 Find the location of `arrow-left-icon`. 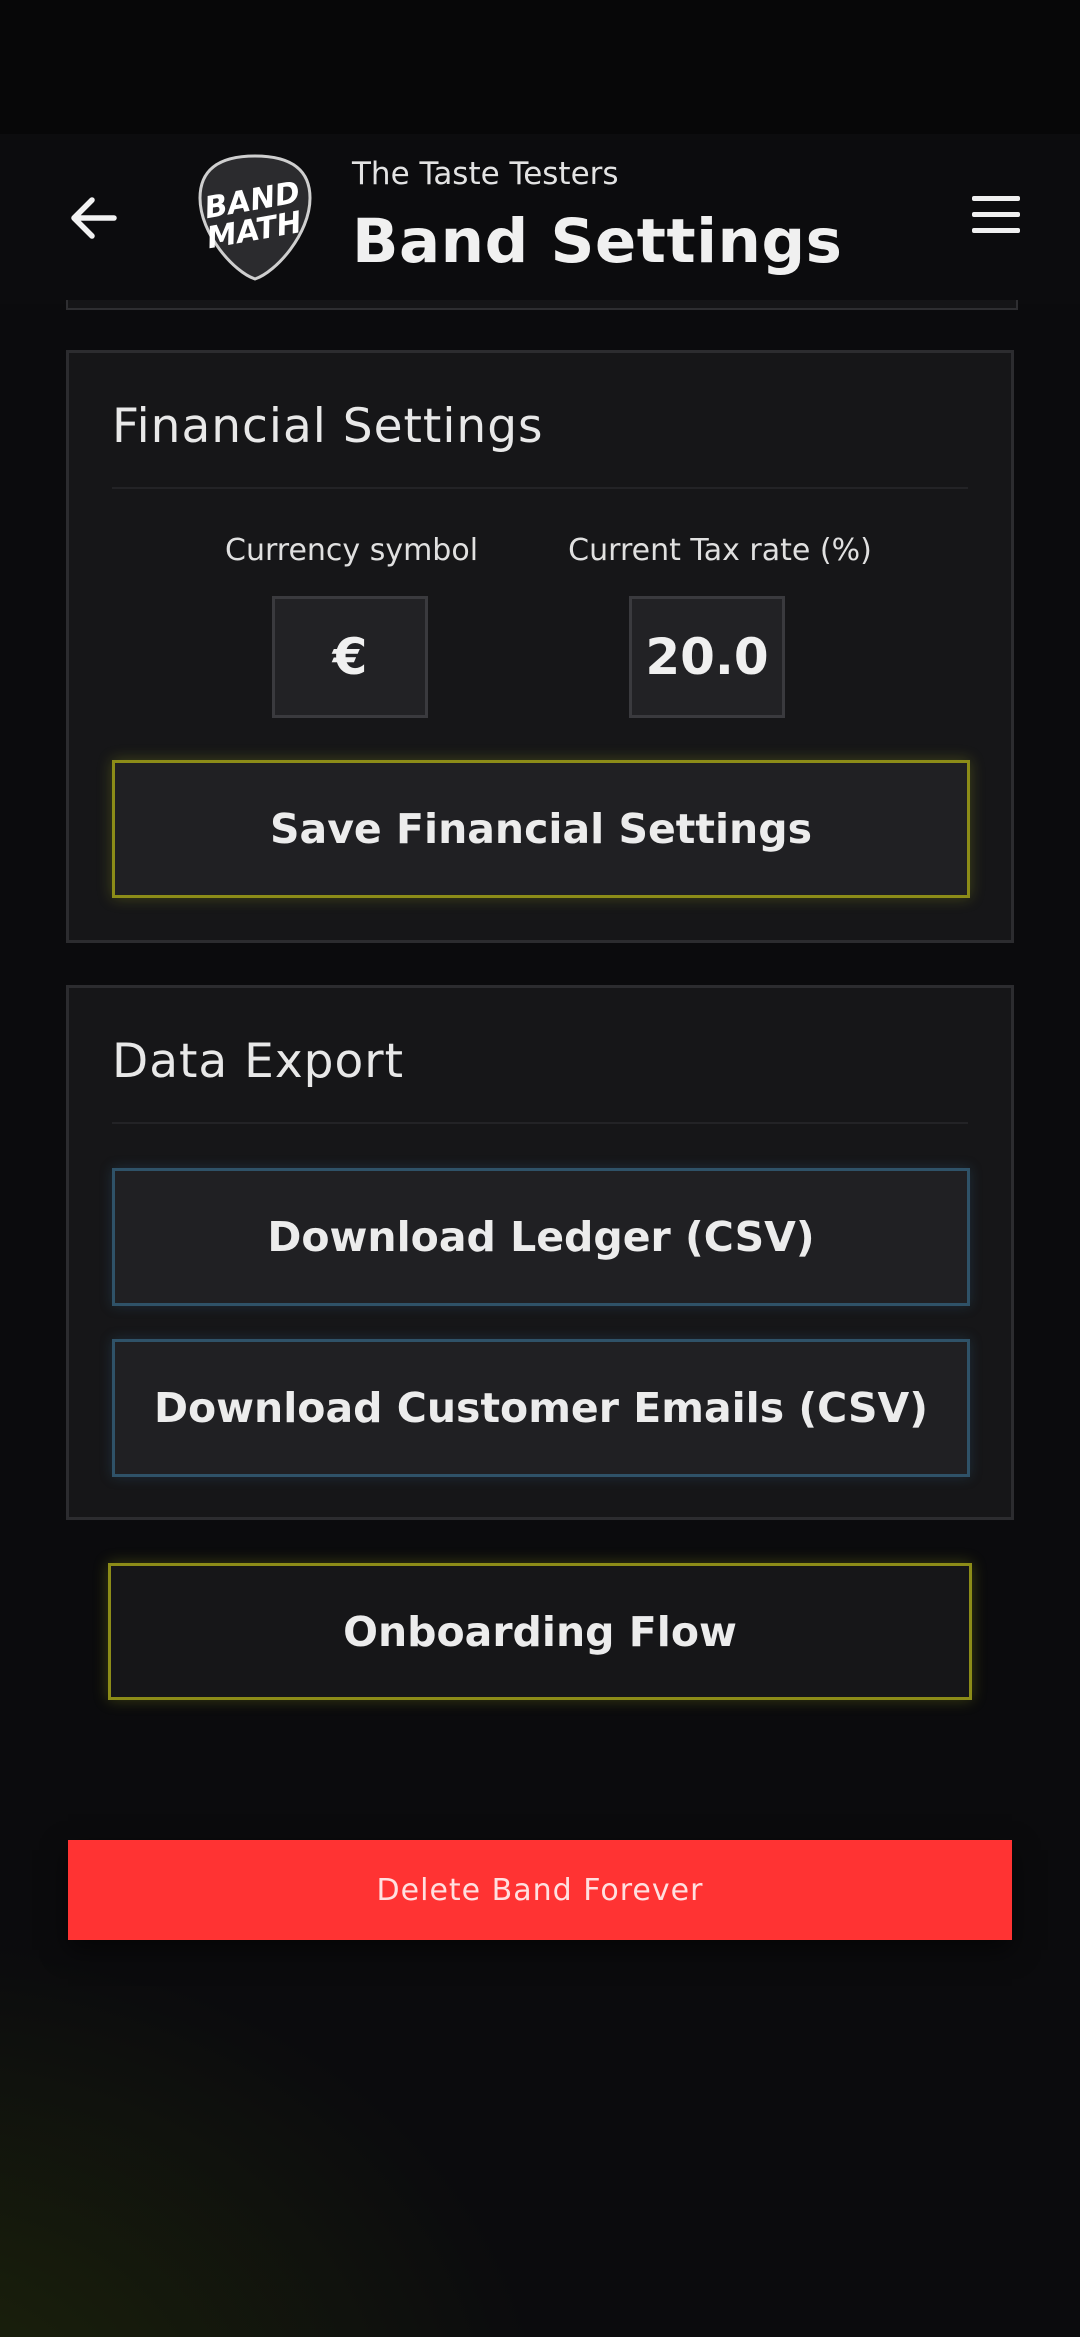

arrow-left-icon is located at coordinates (94, 218).